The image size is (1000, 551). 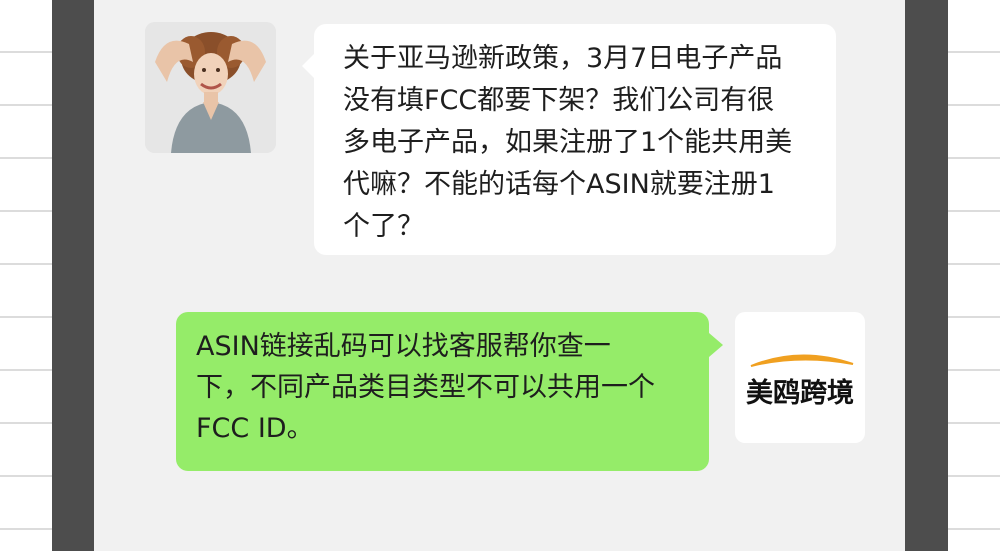 I want to click on user-avatar, so click(x=210, y=87).